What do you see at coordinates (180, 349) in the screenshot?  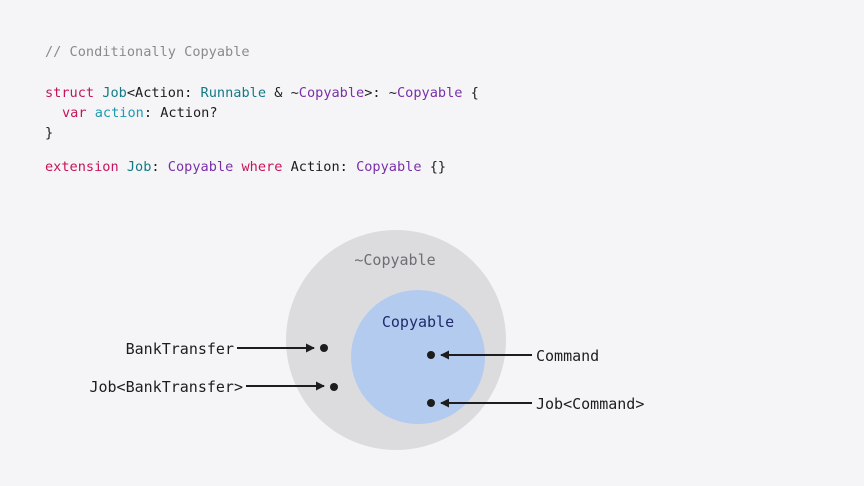 I see `label-bank-transfer: BankTransfer` at bounding box center [180, 349].